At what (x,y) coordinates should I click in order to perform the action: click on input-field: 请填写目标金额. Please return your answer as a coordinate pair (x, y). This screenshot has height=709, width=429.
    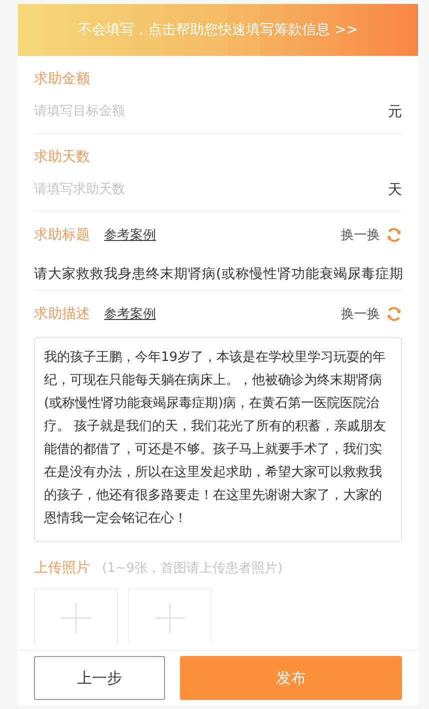
    Looking at the image, I should click on (211, 111).